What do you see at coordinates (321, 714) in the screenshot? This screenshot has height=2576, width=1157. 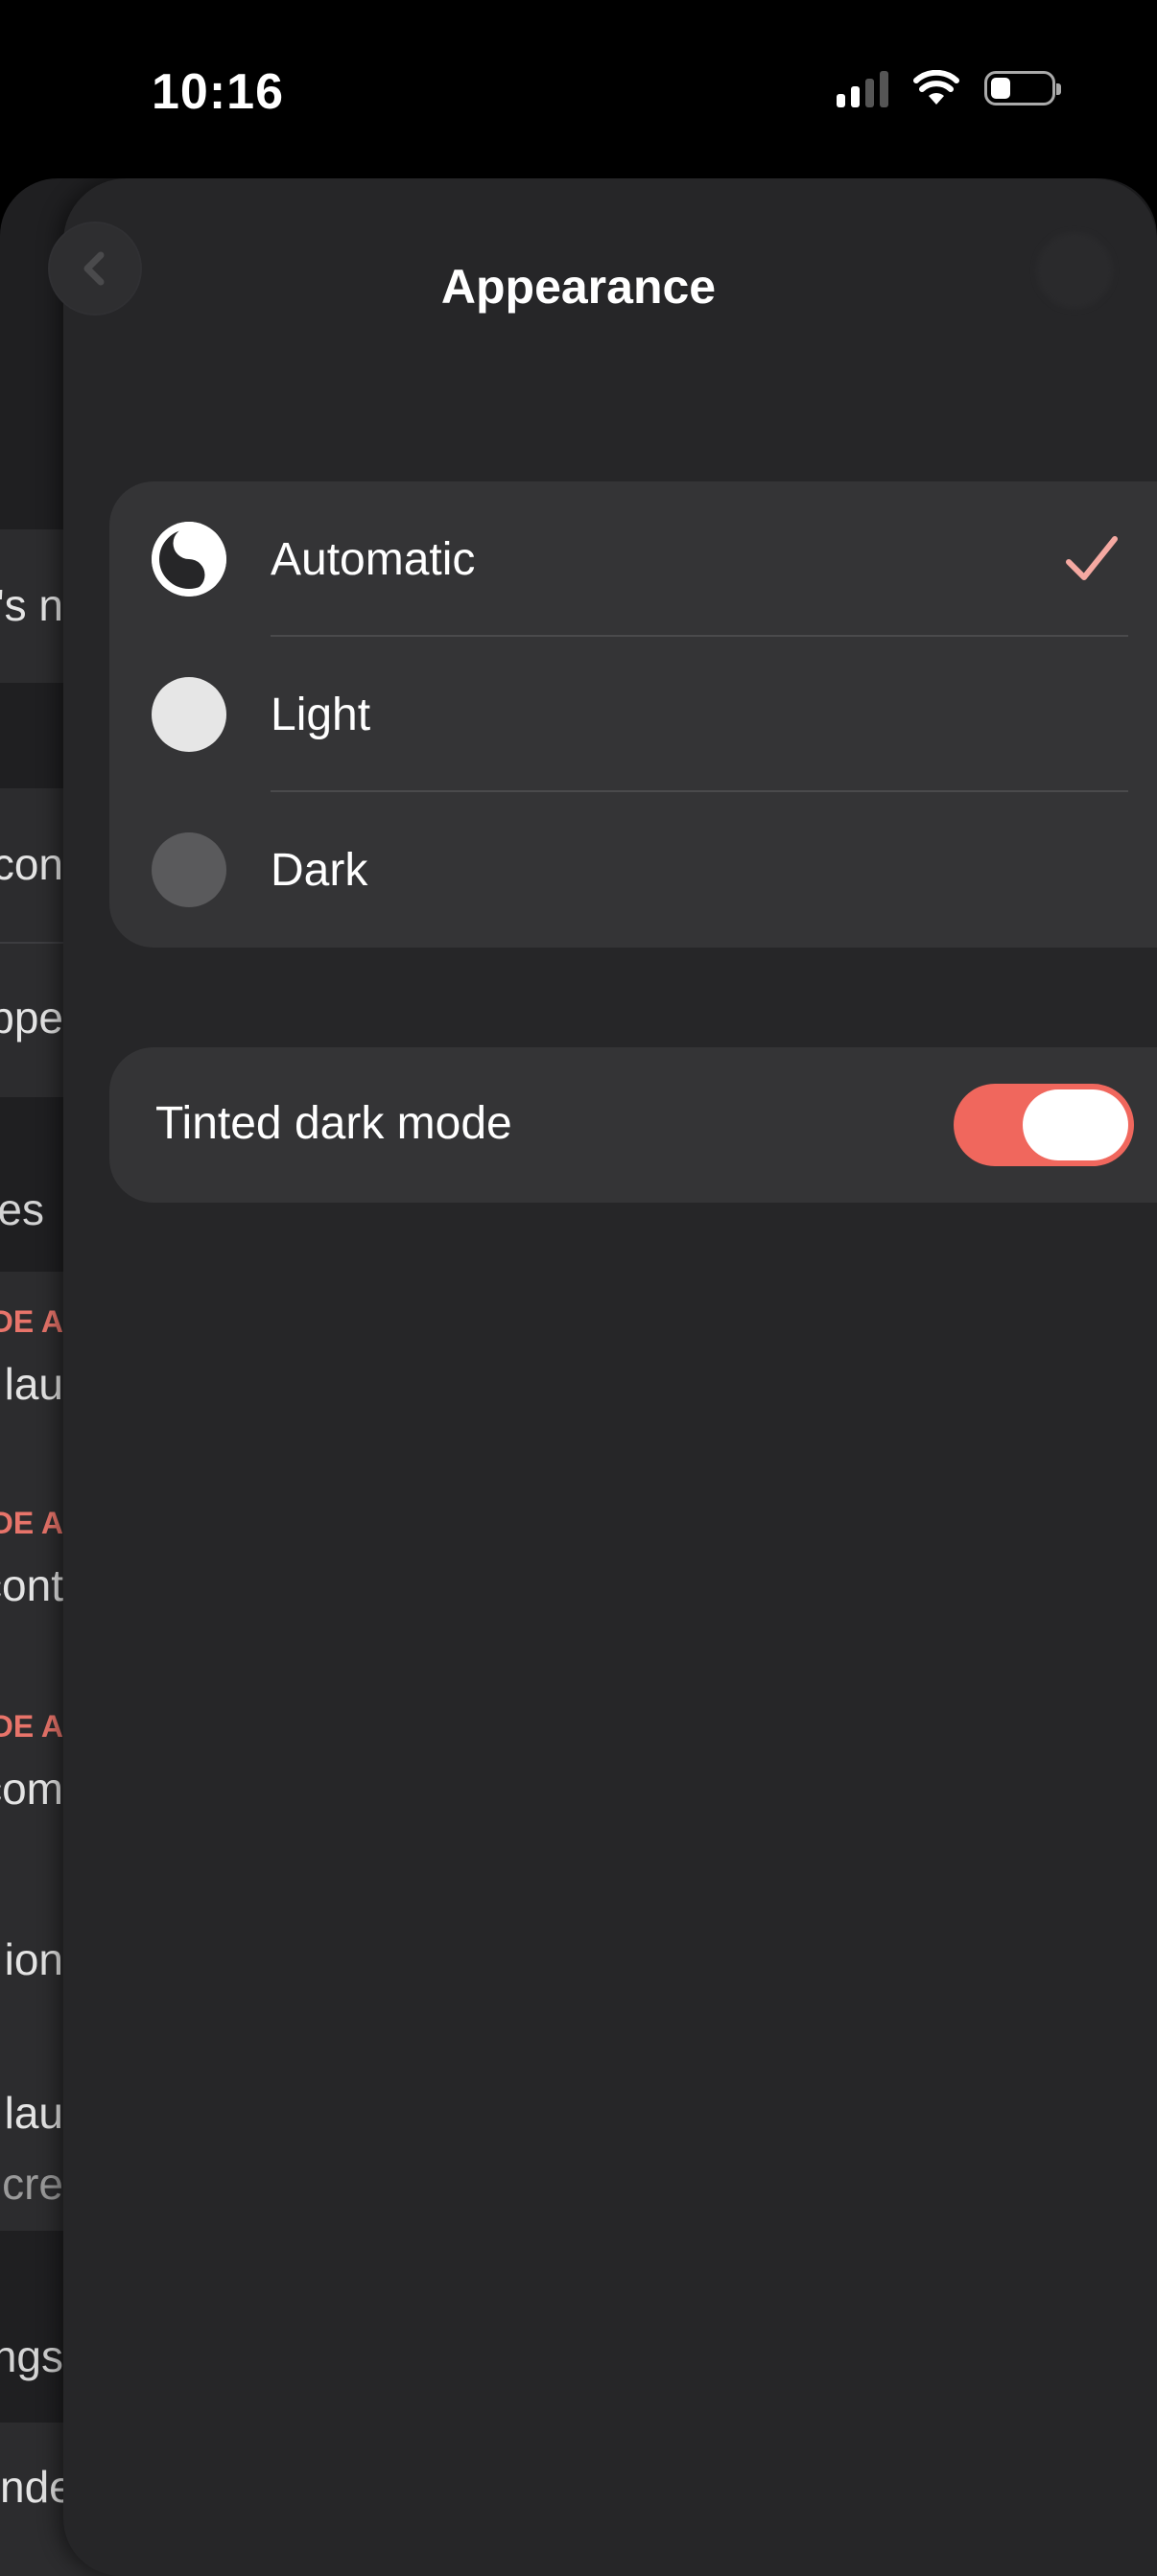 I see `option-label: Light` at bounding box center [321, 714].